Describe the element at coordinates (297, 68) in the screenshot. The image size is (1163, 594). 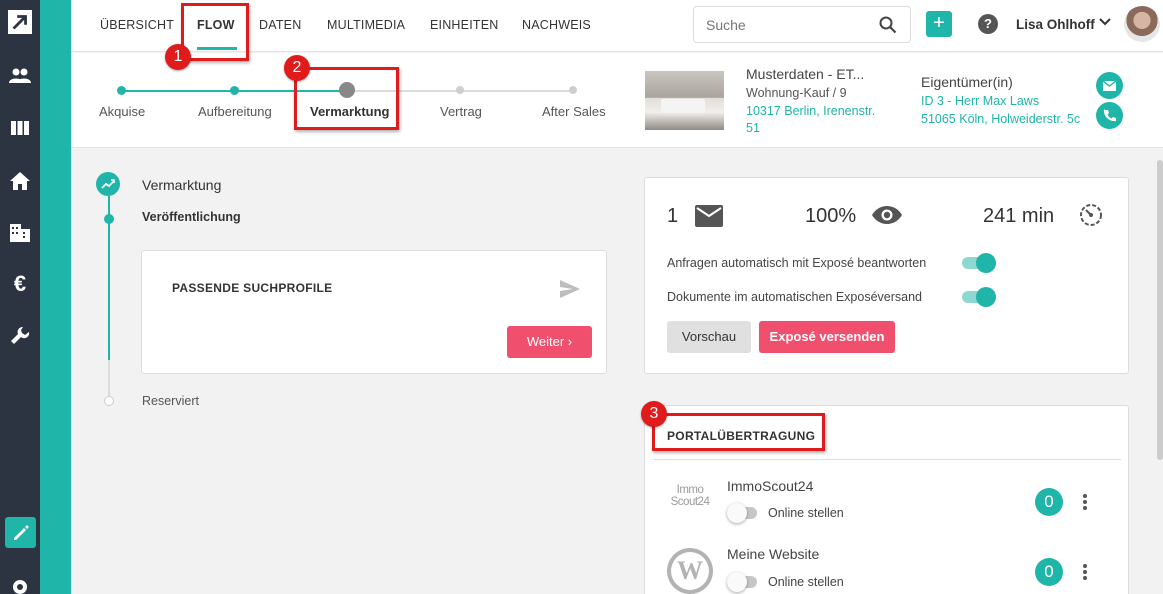
I see `annotation-number-2: 2` at that location.